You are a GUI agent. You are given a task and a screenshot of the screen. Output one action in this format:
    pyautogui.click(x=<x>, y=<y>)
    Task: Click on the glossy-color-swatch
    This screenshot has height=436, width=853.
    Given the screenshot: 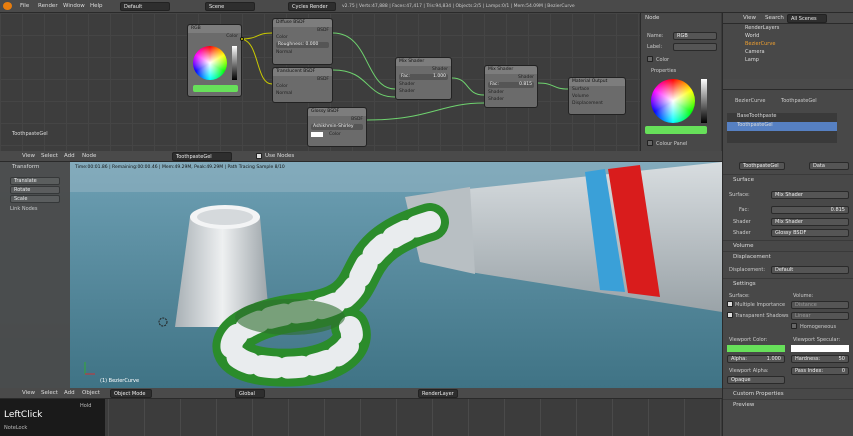 What is the action you would take?
    pyautogui.click(x=317, y=134)
    